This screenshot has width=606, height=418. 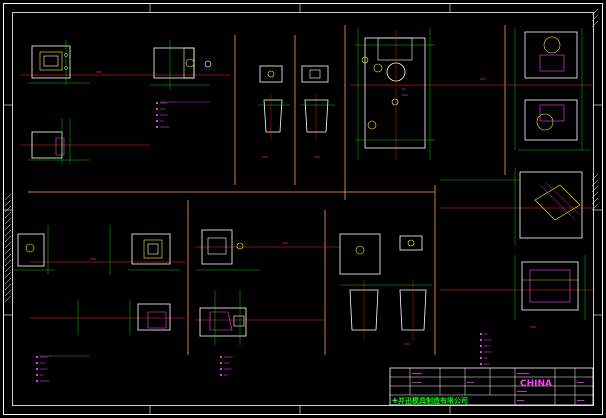 What do you see at coordinates (59, 62) in the screenshot?
I see `view-top-left-front` at bounding box center [59, 62].